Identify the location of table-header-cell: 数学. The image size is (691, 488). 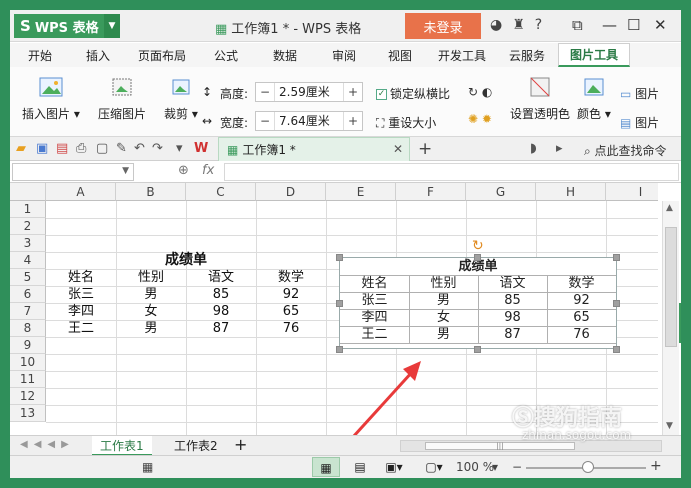
(291, 277).